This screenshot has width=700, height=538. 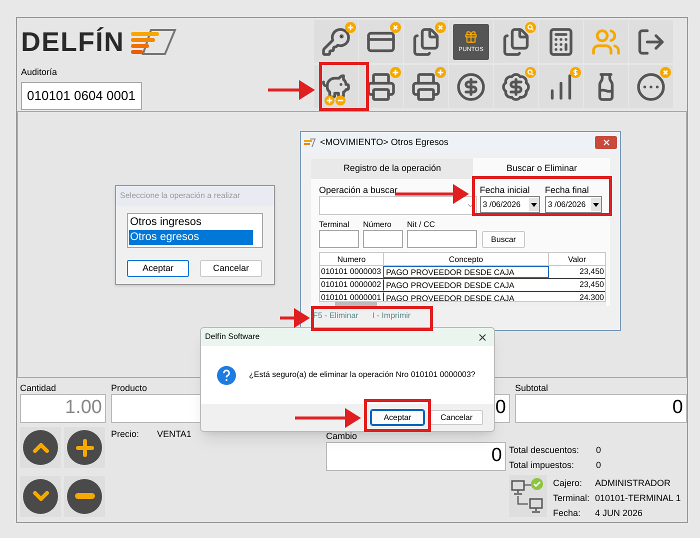 What do you see at coordinates (180, 196) in the screenshot?
I see `dialog-title: Seleccione la operación a realizar` at bounding box center [180, 196].